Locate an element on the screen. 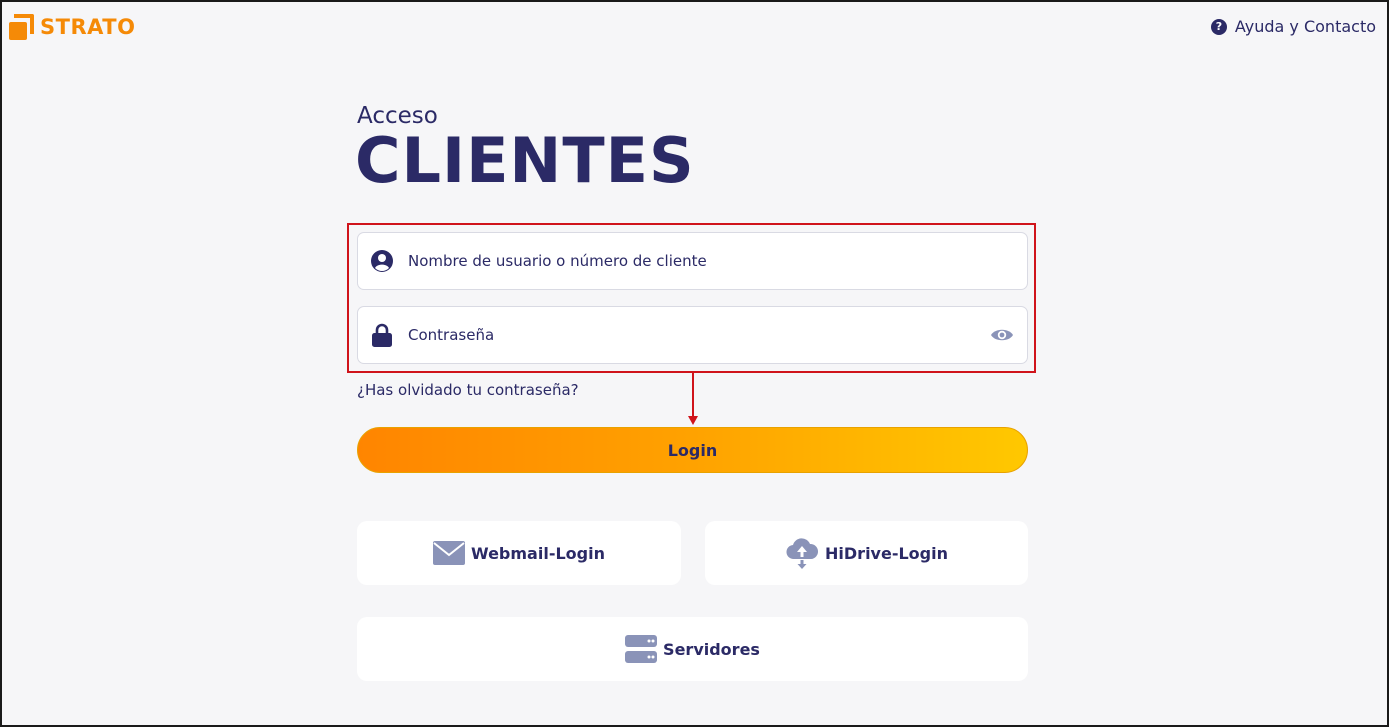  help-contact-link: ? Ayuda y Contacto is located at coordinates (1293, 26).